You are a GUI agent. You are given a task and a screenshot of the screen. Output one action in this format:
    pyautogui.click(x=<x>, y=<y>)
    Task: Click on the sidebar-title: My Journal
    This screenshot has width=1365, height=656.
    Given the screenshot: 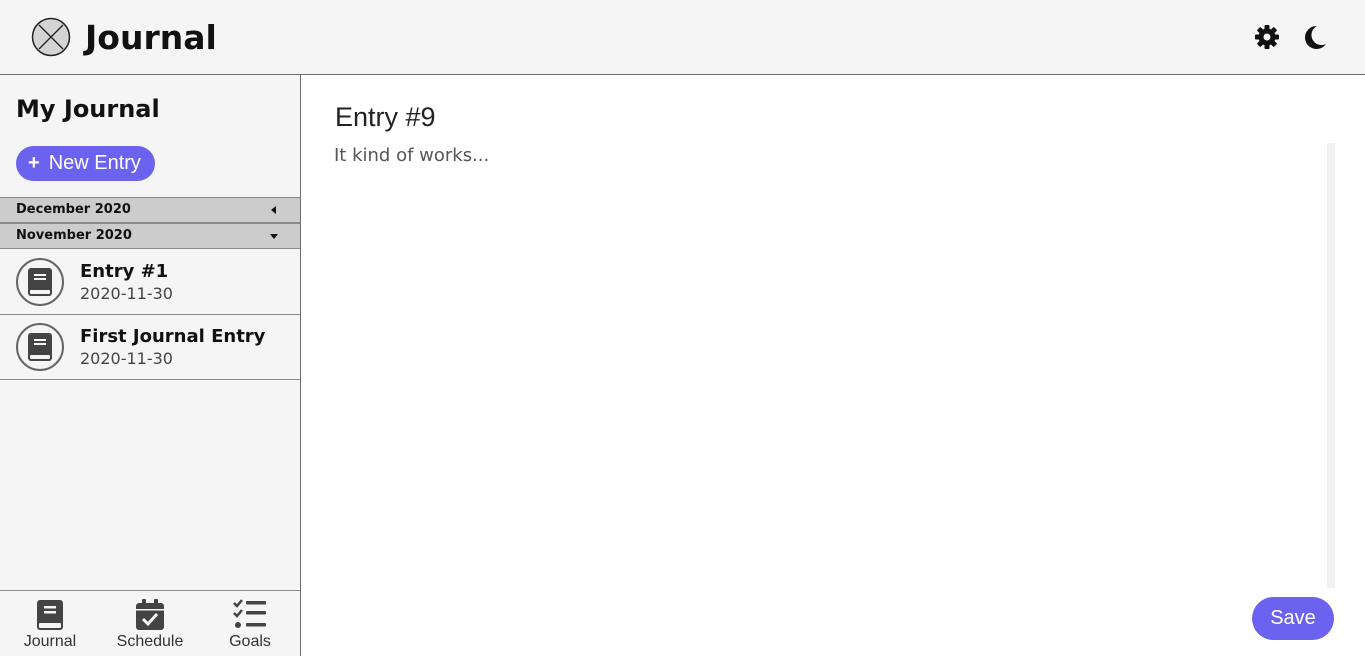 What is the action you would take?
    pyautogui.click(x=88, y=109)
    